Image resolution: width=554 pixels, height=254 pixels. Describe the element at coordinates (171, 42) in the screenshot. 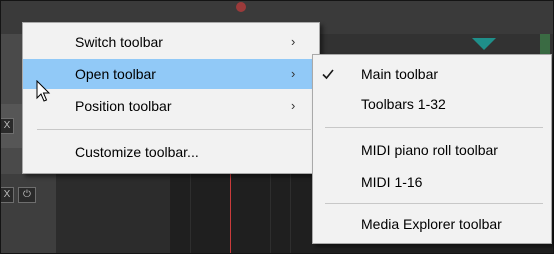

I see `menu-item-switch-toolbar: Switch toolbar ›` at that location.